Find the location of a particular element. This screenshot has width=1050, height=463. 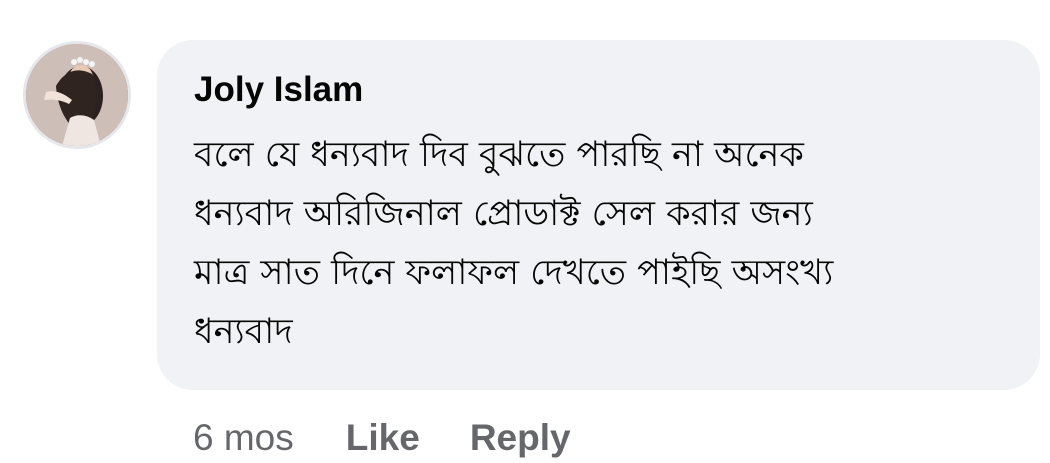

like-button: Like is located at coordinates (383, 438).